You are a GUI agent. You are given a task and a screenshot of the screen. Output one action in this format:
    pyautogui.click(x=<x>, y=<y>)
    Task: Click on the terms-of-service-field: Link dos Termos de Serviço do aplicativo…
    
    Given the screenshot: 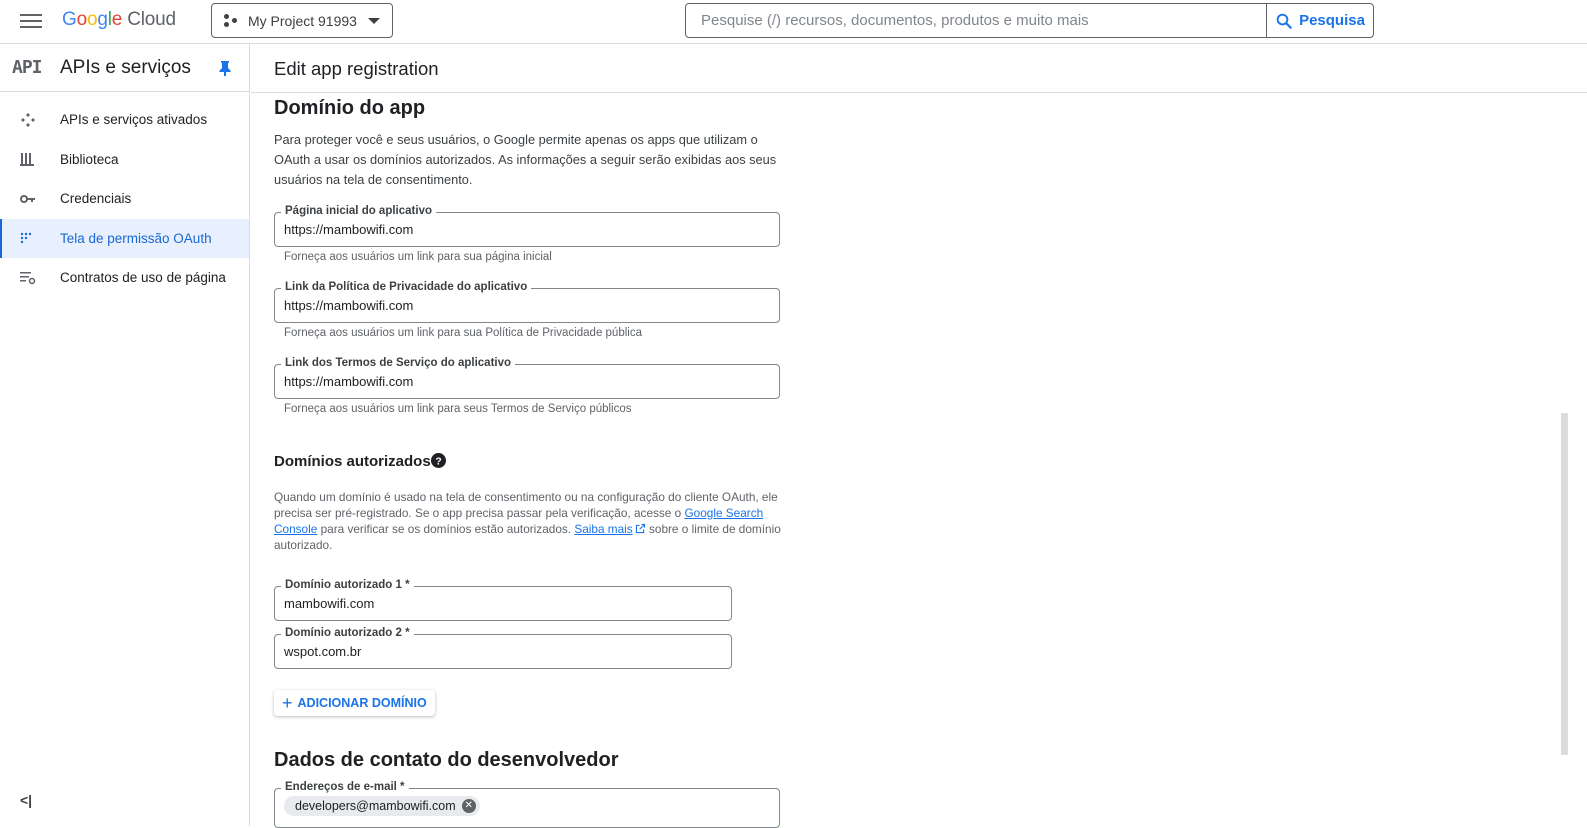 What is the action you would take?
    pyautogui.click(x=527, y=378)
    